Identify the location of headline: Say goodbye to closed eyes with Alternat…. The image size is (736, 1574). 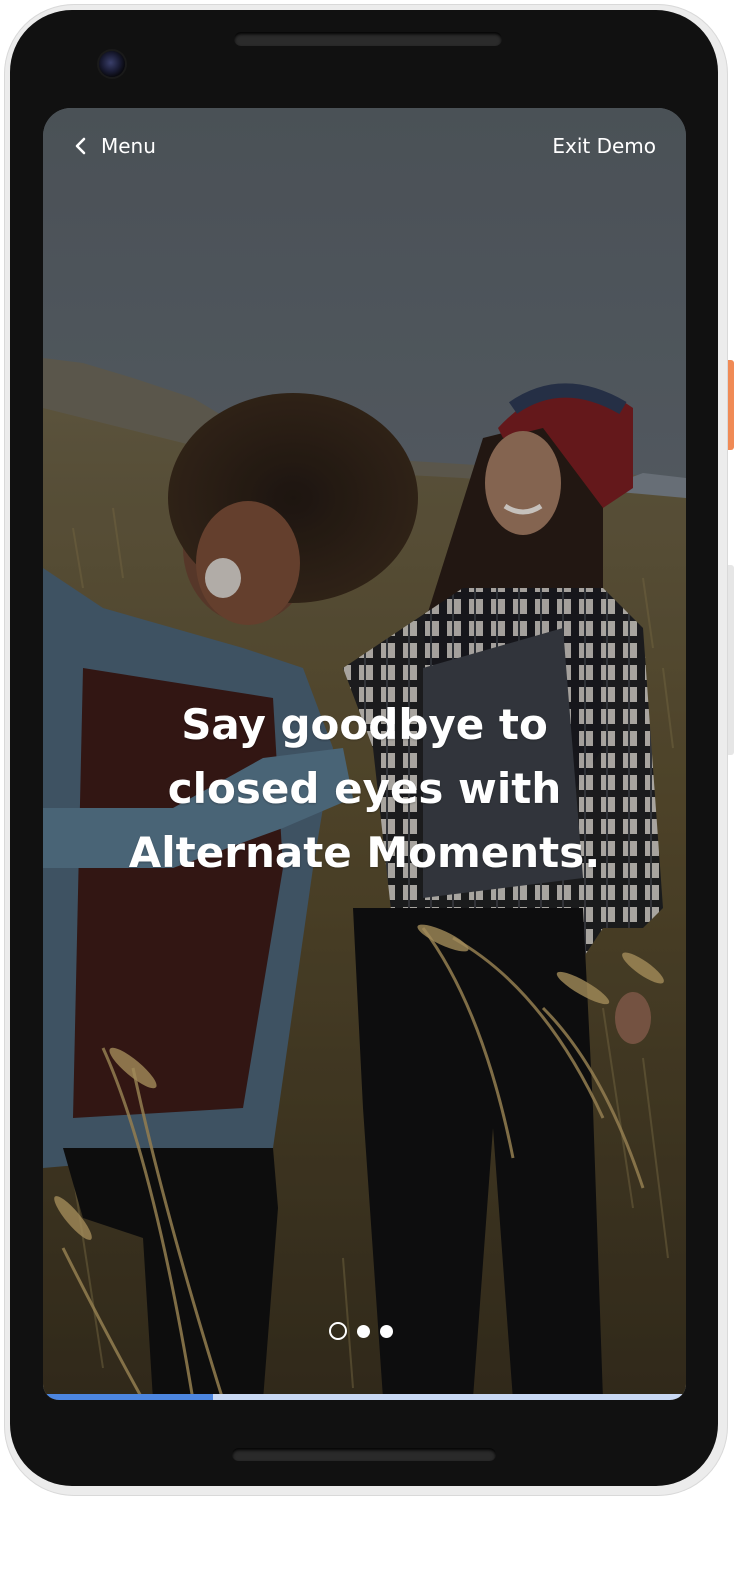
(364, 789).